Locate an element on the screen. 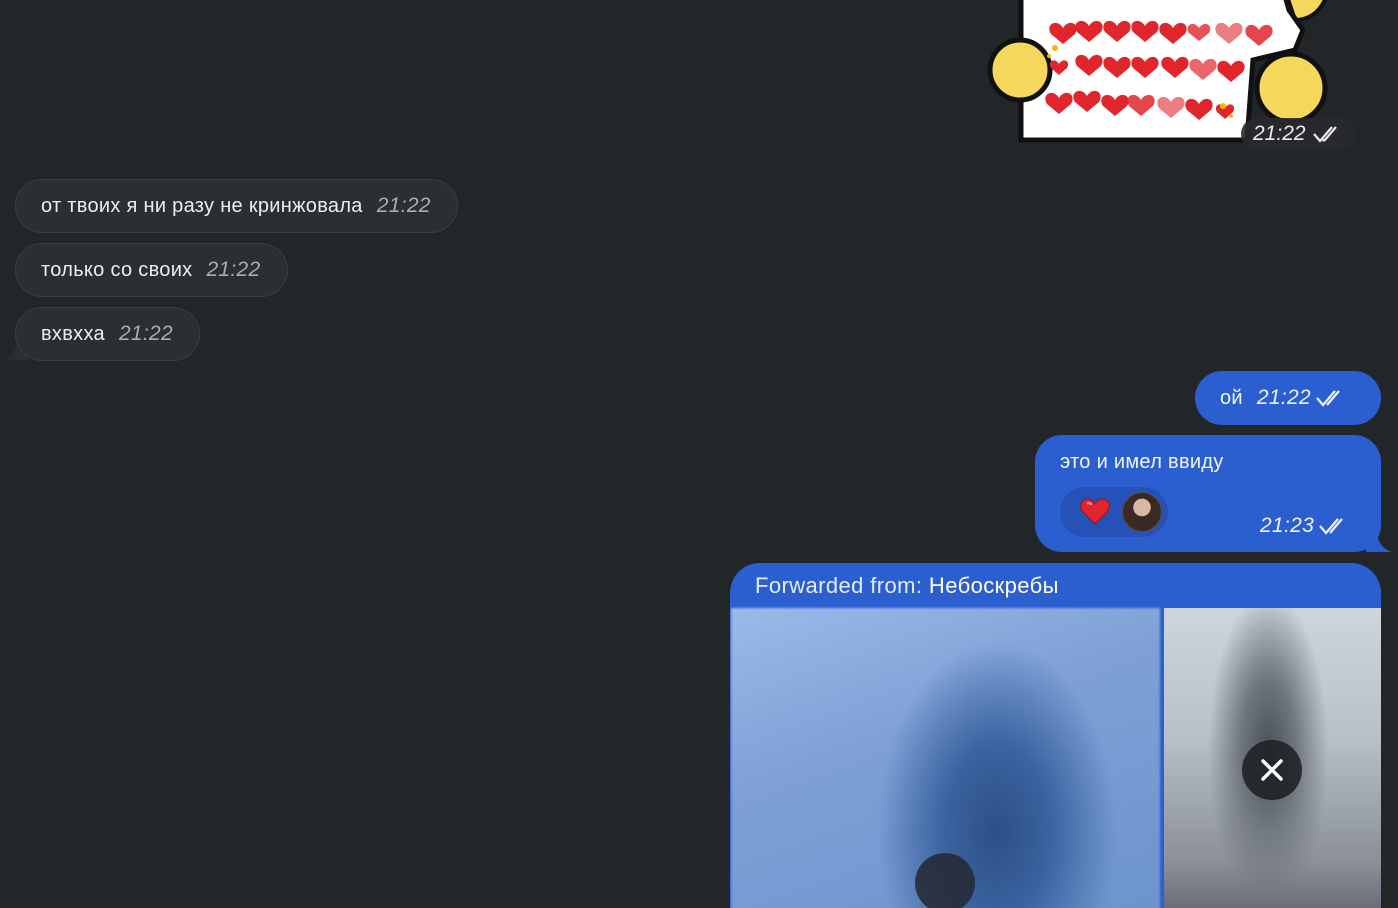 The image size is (1398, 908). heart-icon is located at coordinates (1095, 511).